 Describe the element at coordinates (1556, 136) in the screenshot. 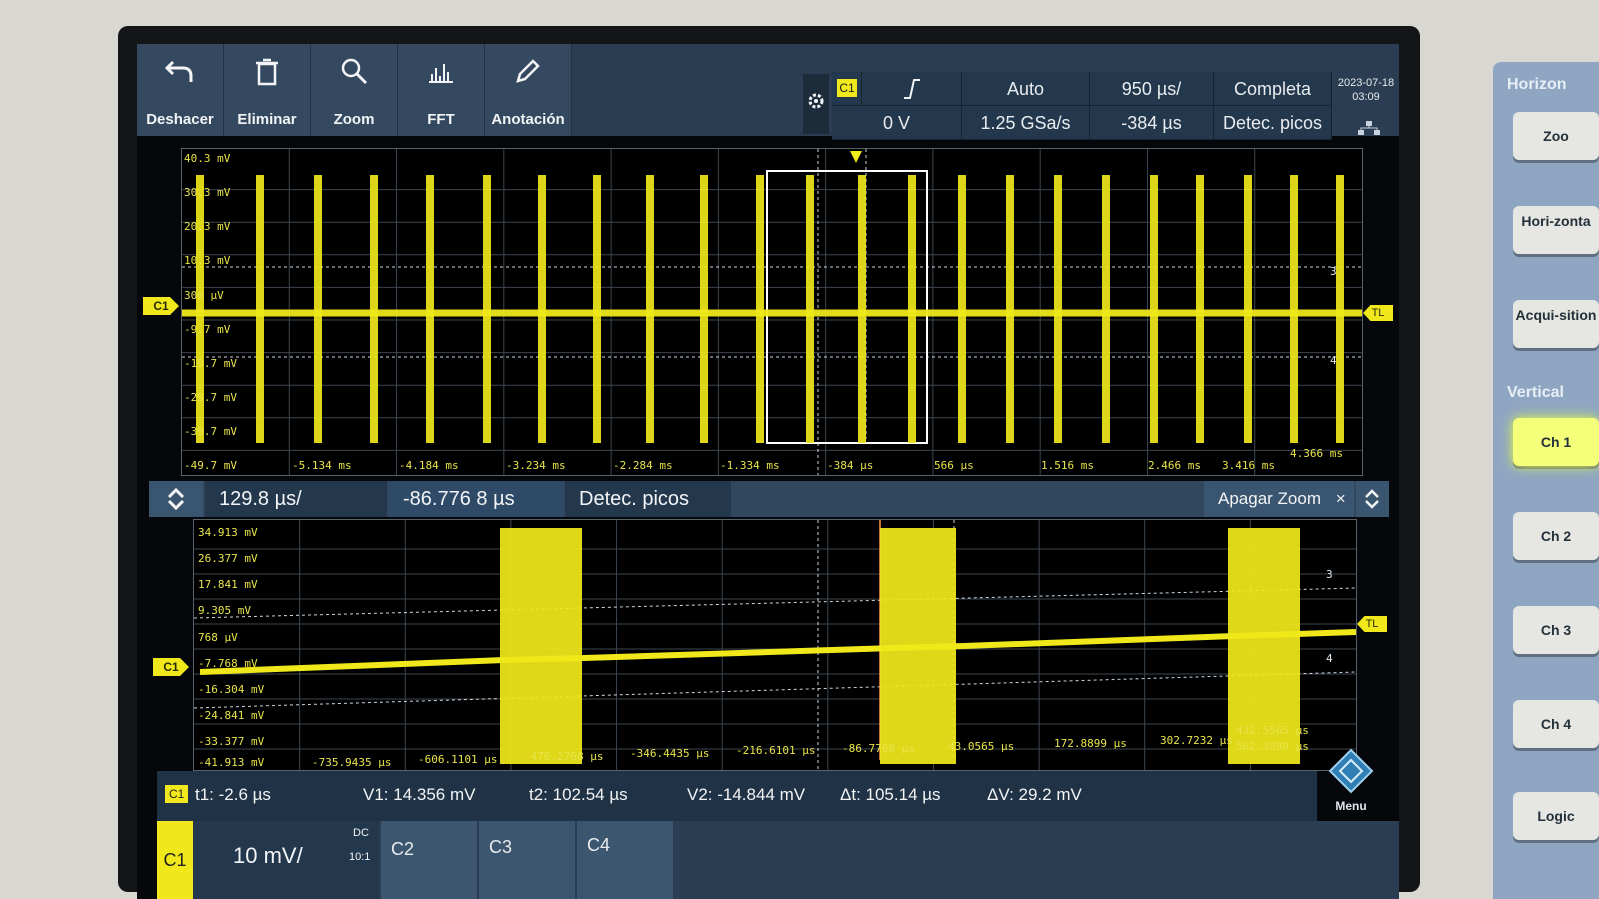

I see `zoom-hw-button: Zoo` at that location.